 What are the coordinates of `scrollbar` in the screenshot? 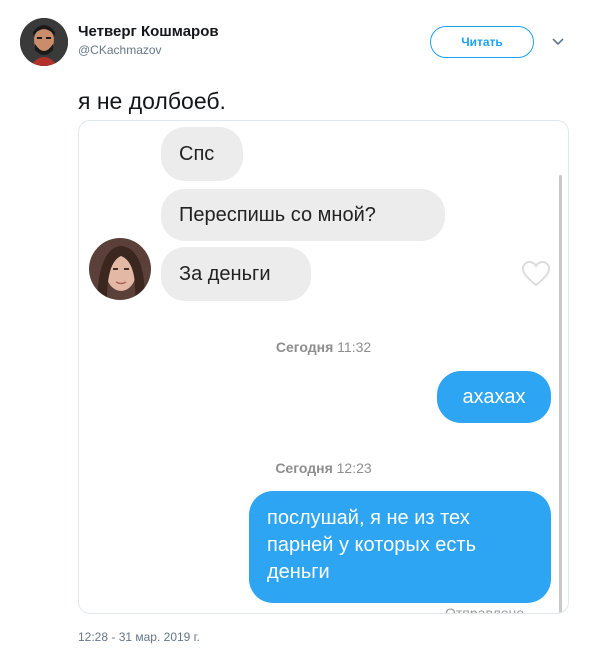 It's located at (560, 394).